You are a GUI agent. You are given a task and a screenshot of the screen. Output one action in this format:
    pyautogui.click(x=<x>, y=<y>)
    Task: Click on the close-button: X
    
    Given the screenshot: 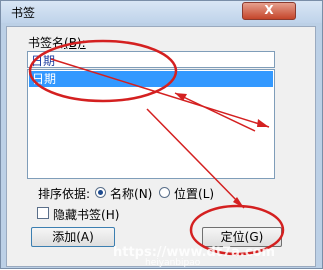 What is the action you would take?
    pyautogui.click(x=269, y=11)
    